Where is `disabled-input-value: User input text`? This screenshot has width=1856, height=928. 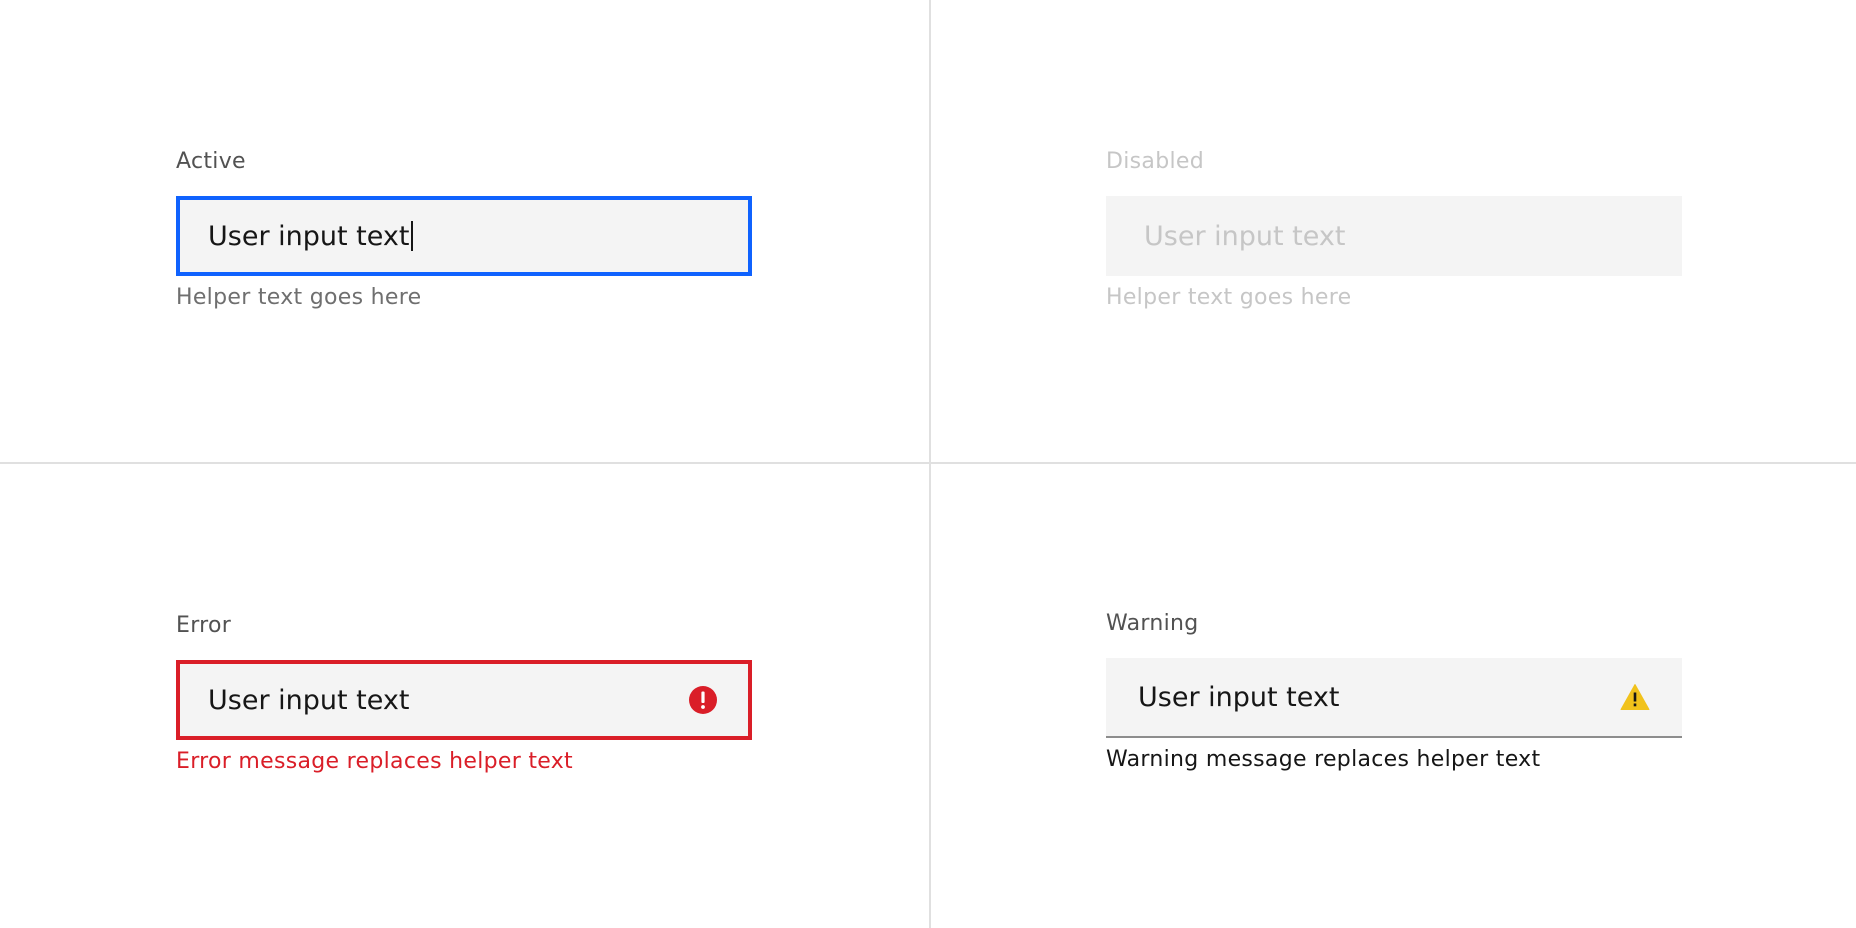
disabled-input-value: User input text is located at coordinates (1245, 236).